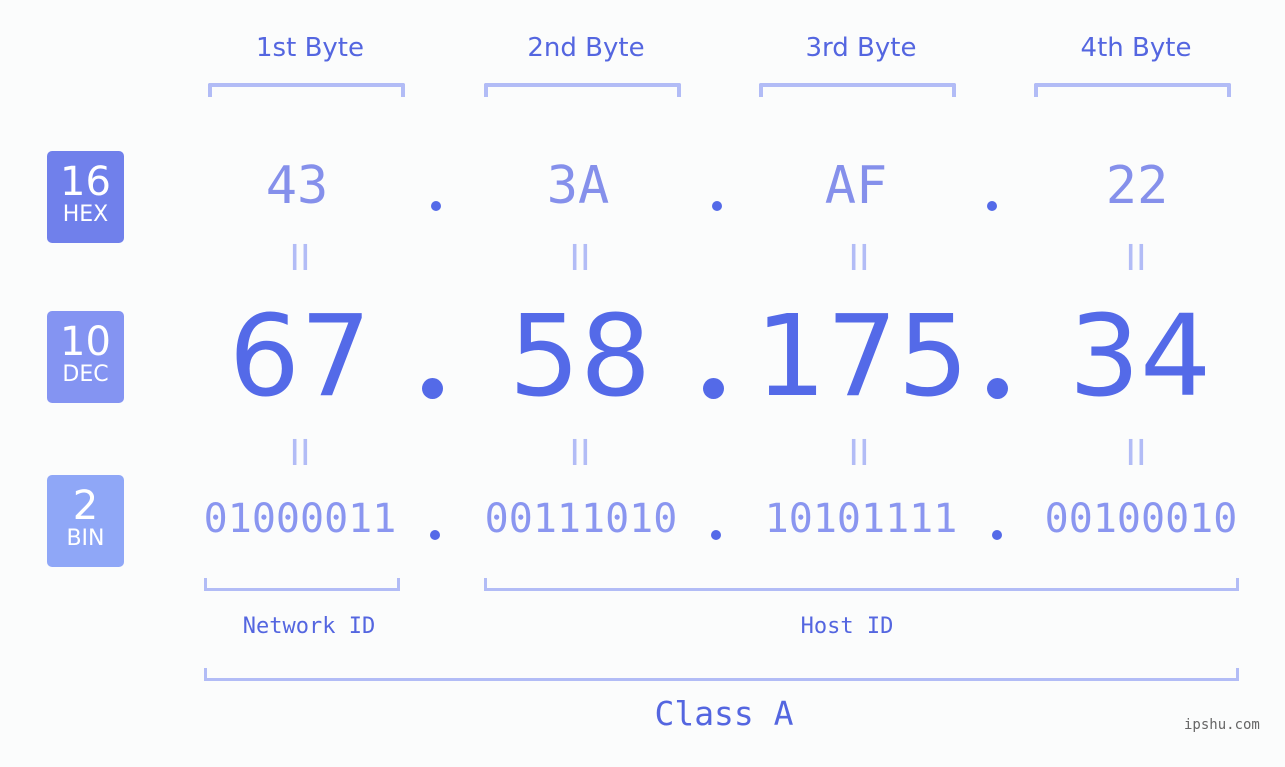 This screenshot has height=767, width=1285. What do you see at coordinates (297, 186) in the screenshot?
I see `hex-octet-1: 43` at bounding box center [297, 186].